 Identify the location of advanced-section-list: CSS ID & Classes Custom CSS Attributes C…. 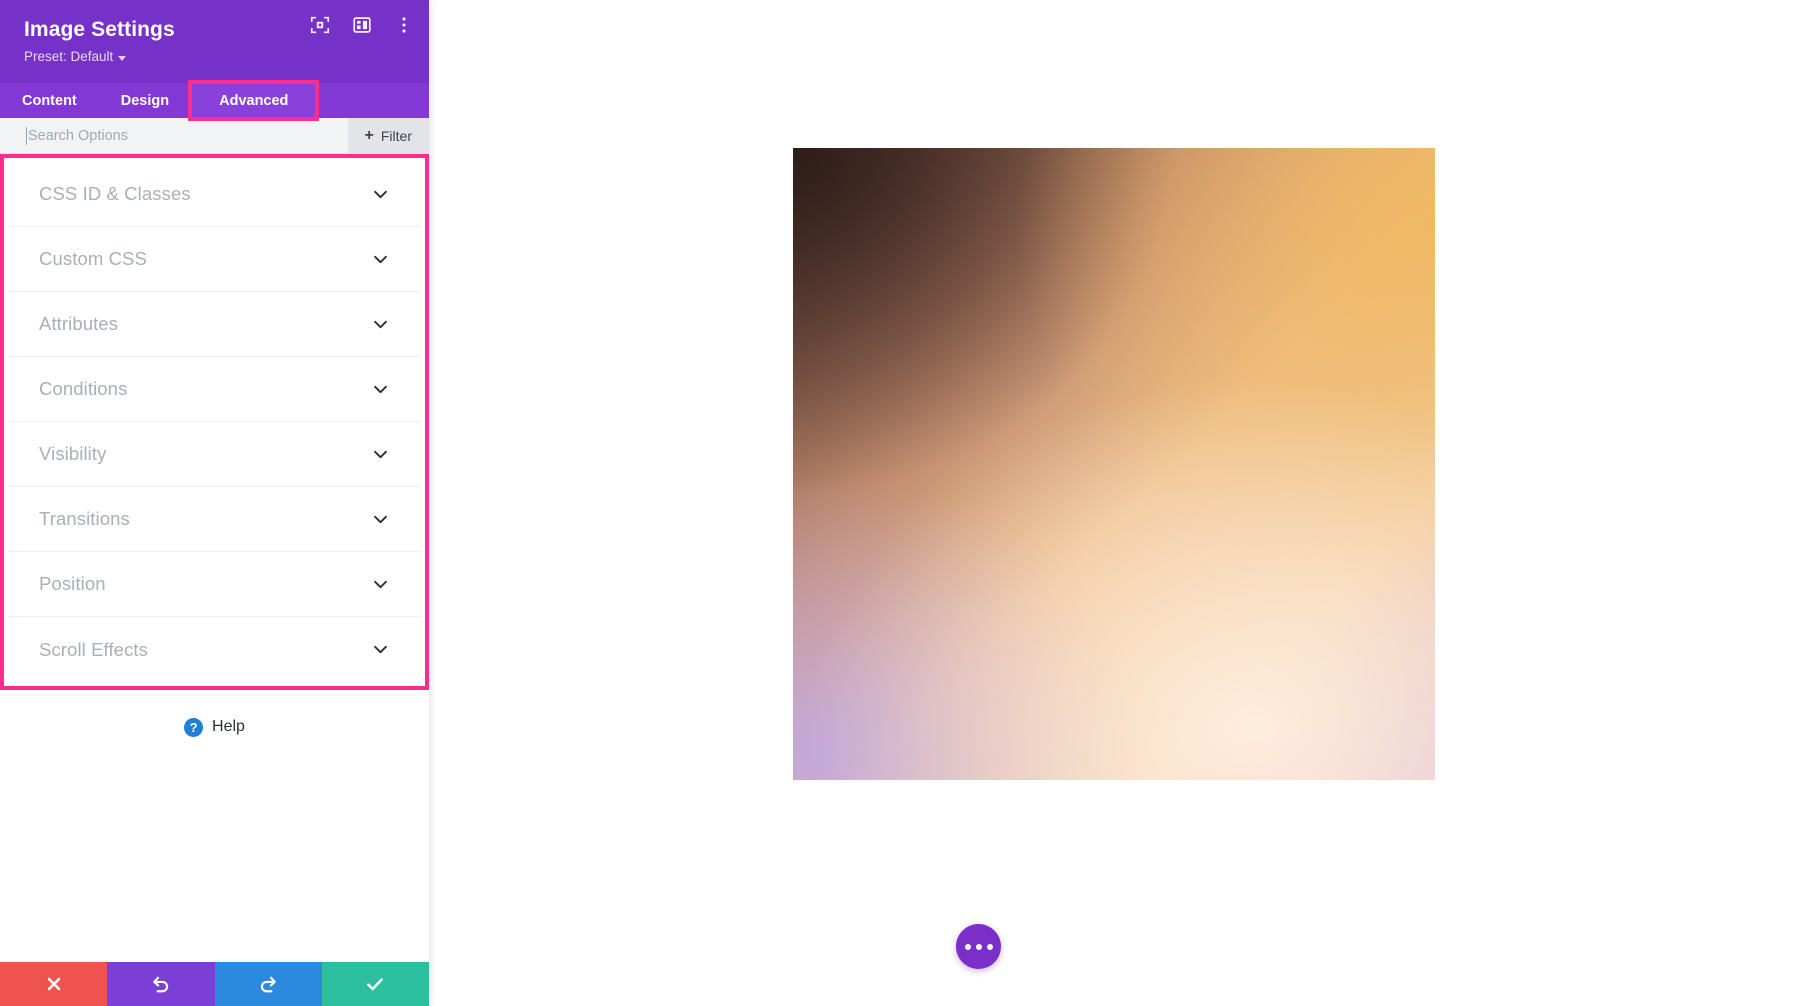
(214, 422).